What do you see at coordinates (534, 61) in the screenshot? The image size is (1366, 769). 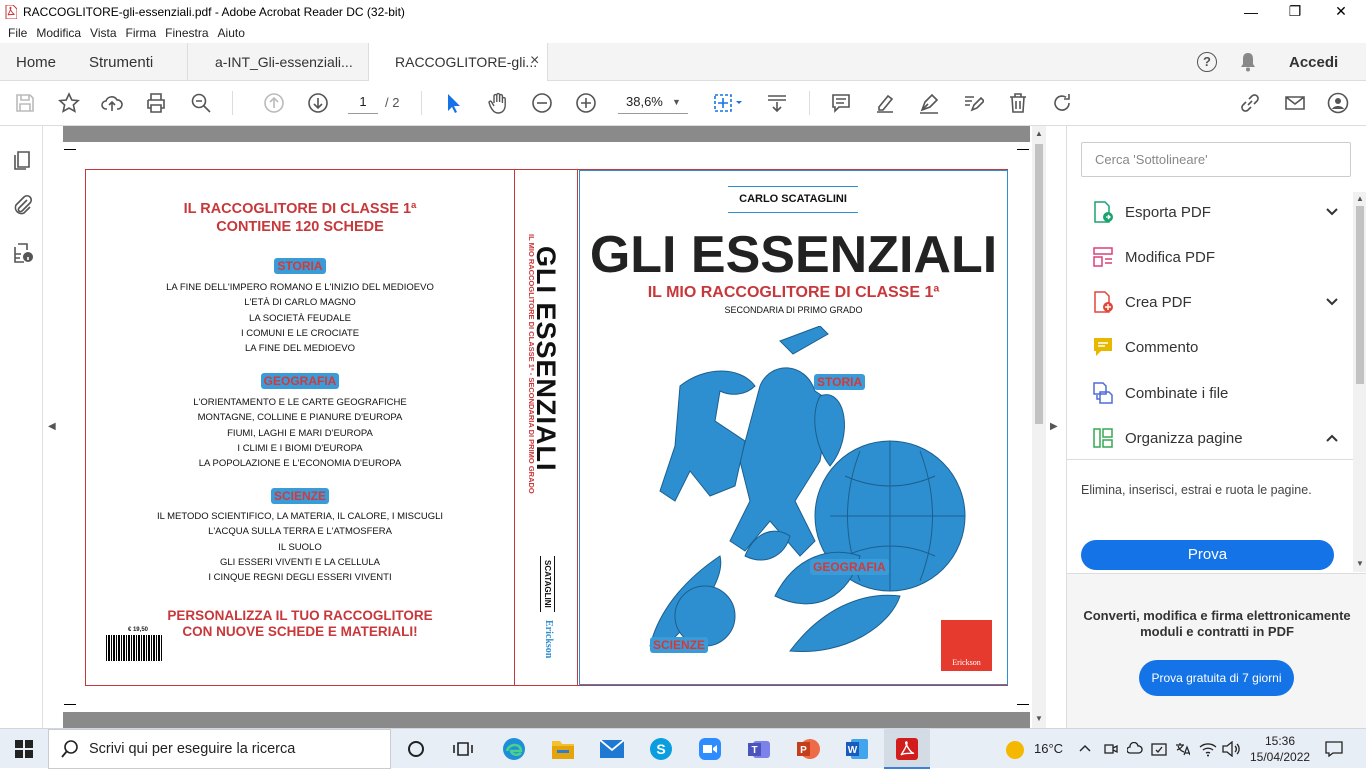 I see `tab-close-icon: ×` at bounding box center [534, 61].